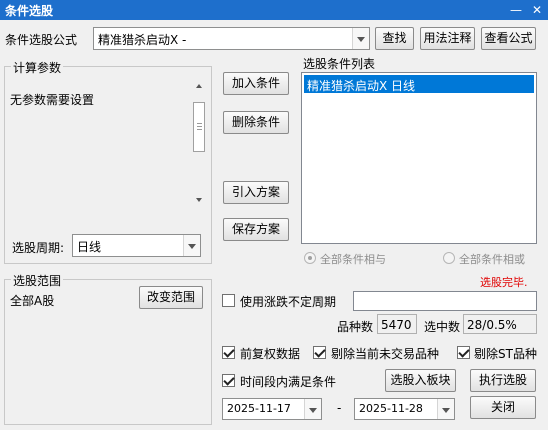  Describe the element at coordinates (142, 40) in the screenshot. I see `formula-value: 精准猎杀启动X -` at that location.